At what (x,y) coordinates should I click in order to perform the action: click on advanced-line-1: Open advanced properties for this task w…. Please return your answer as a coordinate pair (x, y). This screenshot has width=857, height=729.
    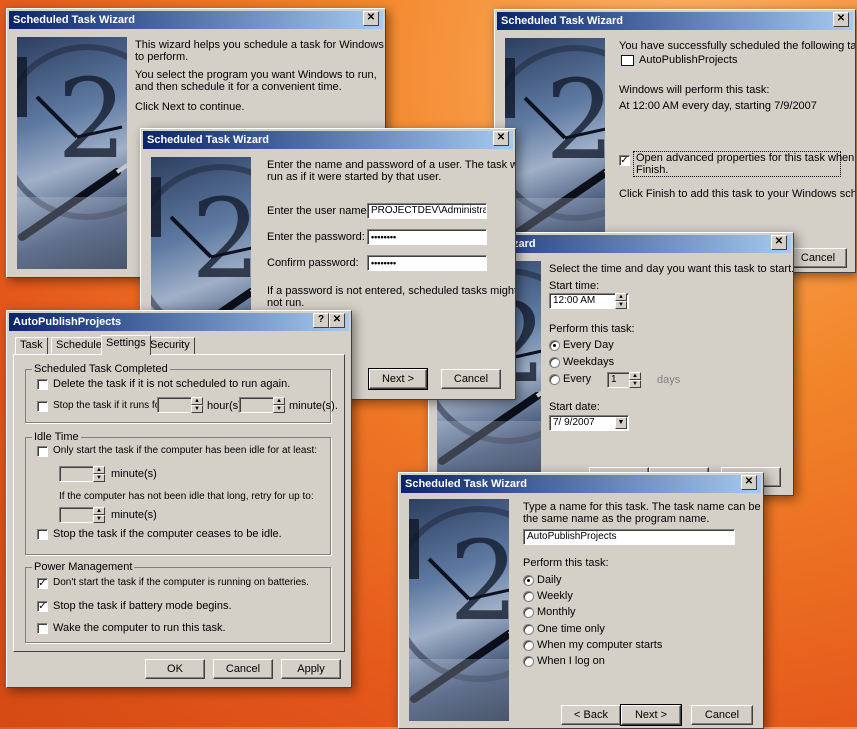
    Looking at the image, I should click on (745, 158).